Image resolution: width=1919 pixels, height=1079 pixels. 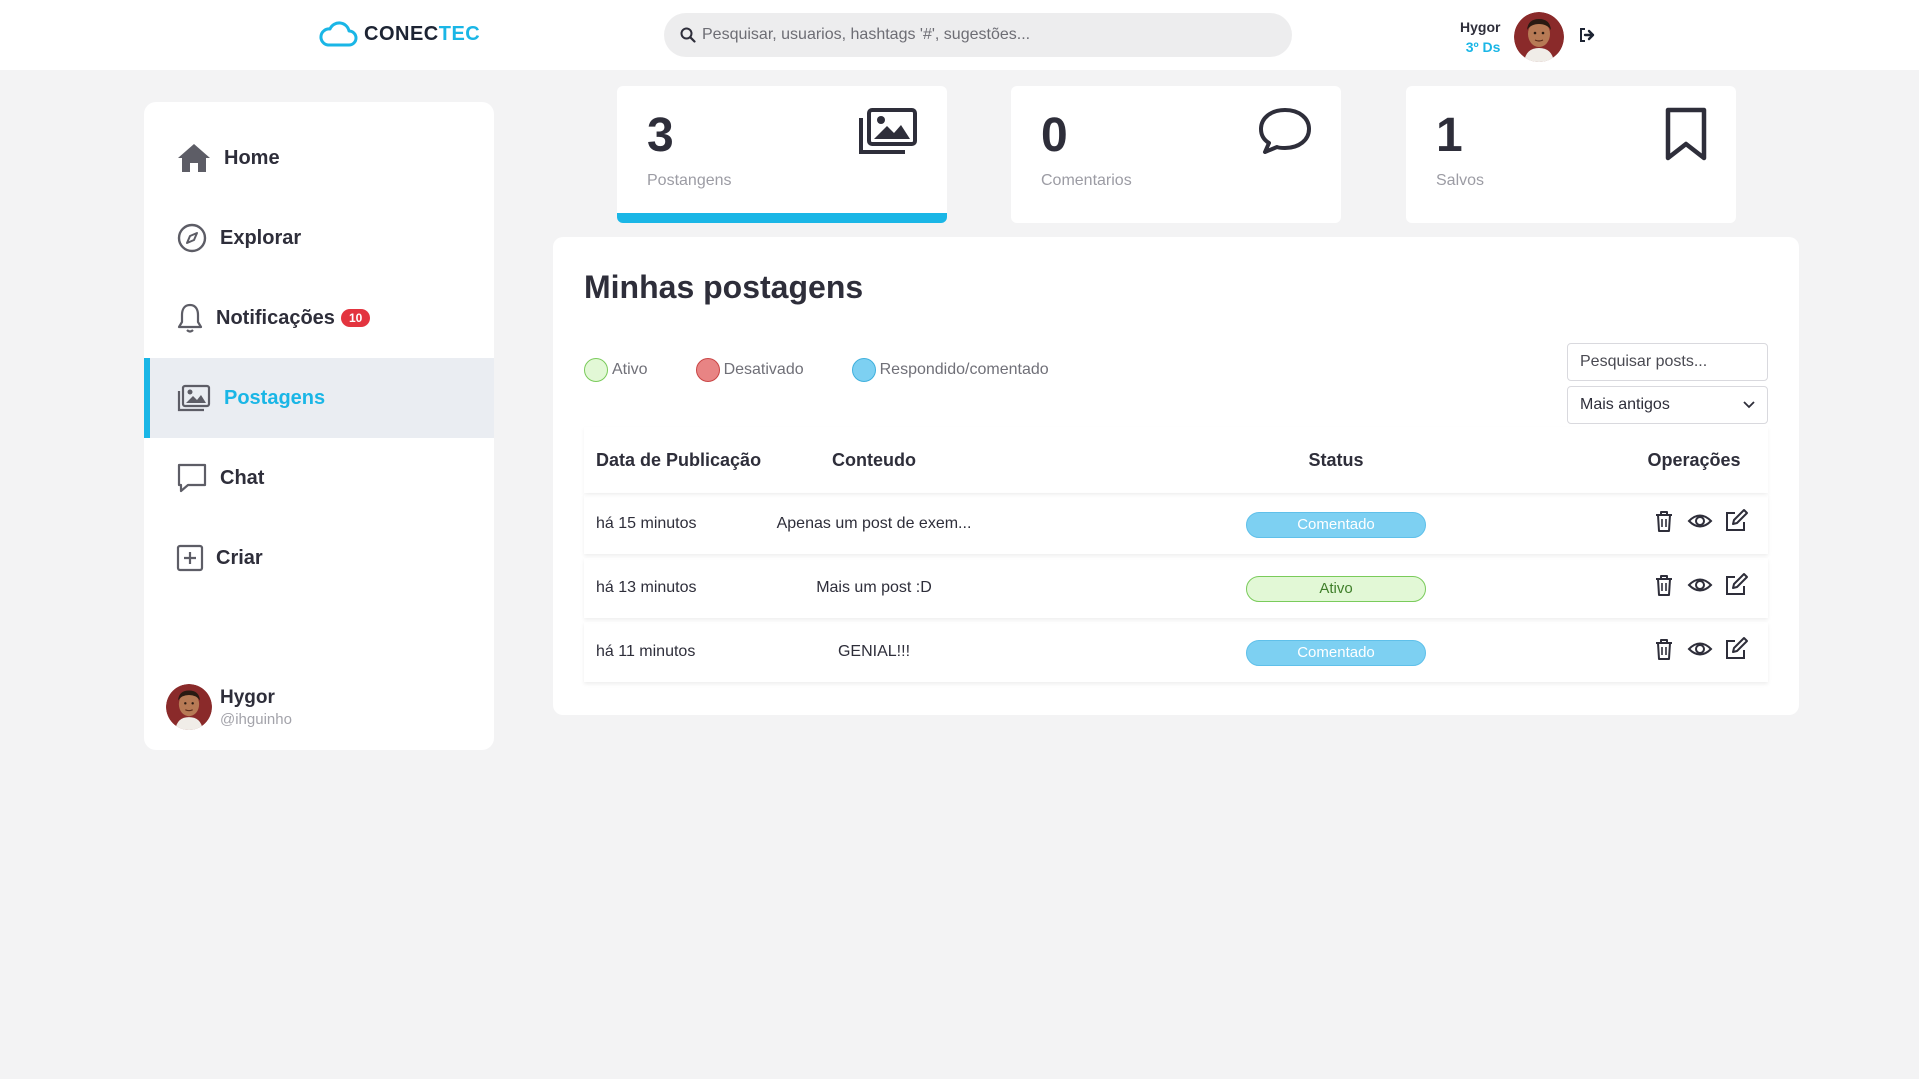 I want to click on legend-label: Respondido/comentado, so click(x=964, y=369).